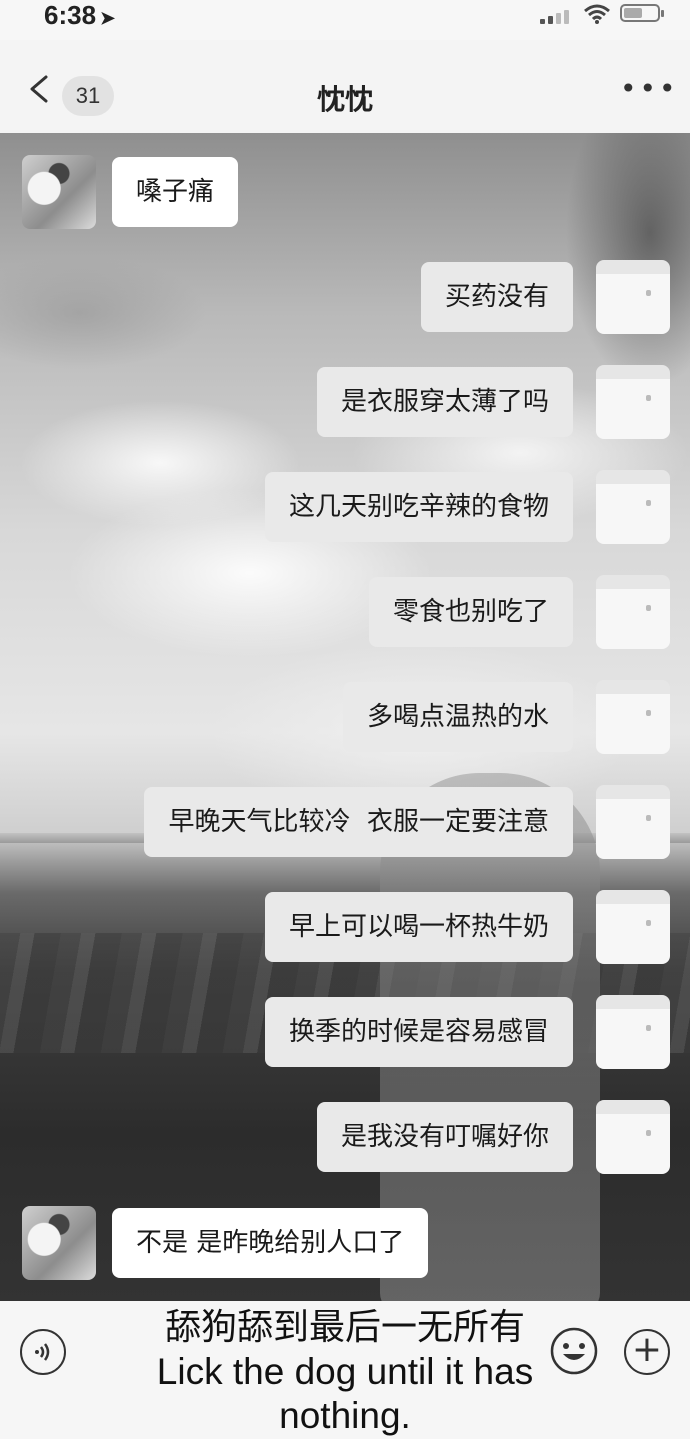 The image size is (690, 1439). Describe the element at coordinates (444, 402) in the screenshot. I see `message-bubble: 是衣服穿太薄了吗` at that location.